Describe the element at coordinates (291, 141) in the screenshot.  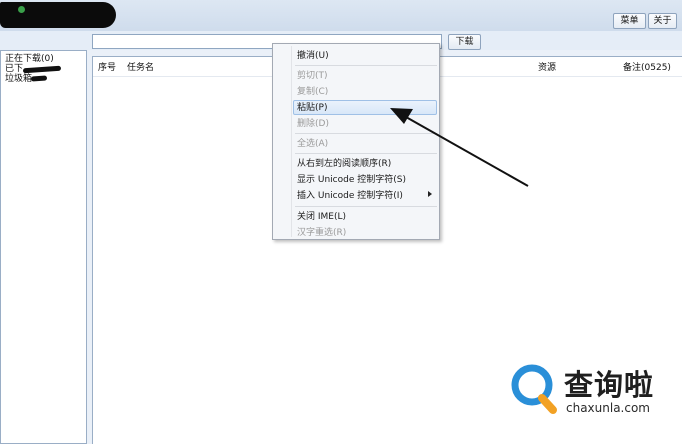
I see `menu-gutter` at that location.